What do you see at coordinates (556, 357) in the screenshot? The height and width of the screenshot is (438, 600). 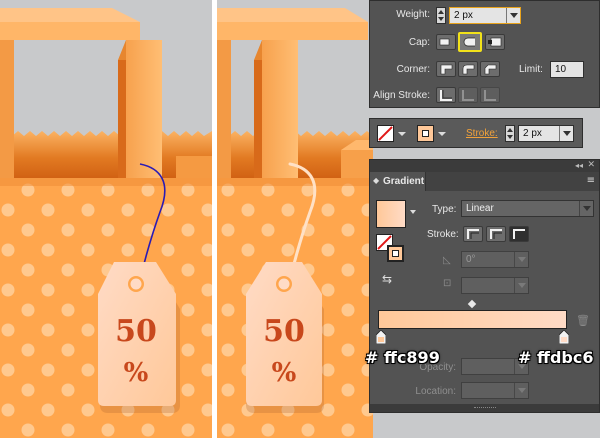 I see `right-stop-color-annotation: # ffdbc6` at bounding box center [556, 357].